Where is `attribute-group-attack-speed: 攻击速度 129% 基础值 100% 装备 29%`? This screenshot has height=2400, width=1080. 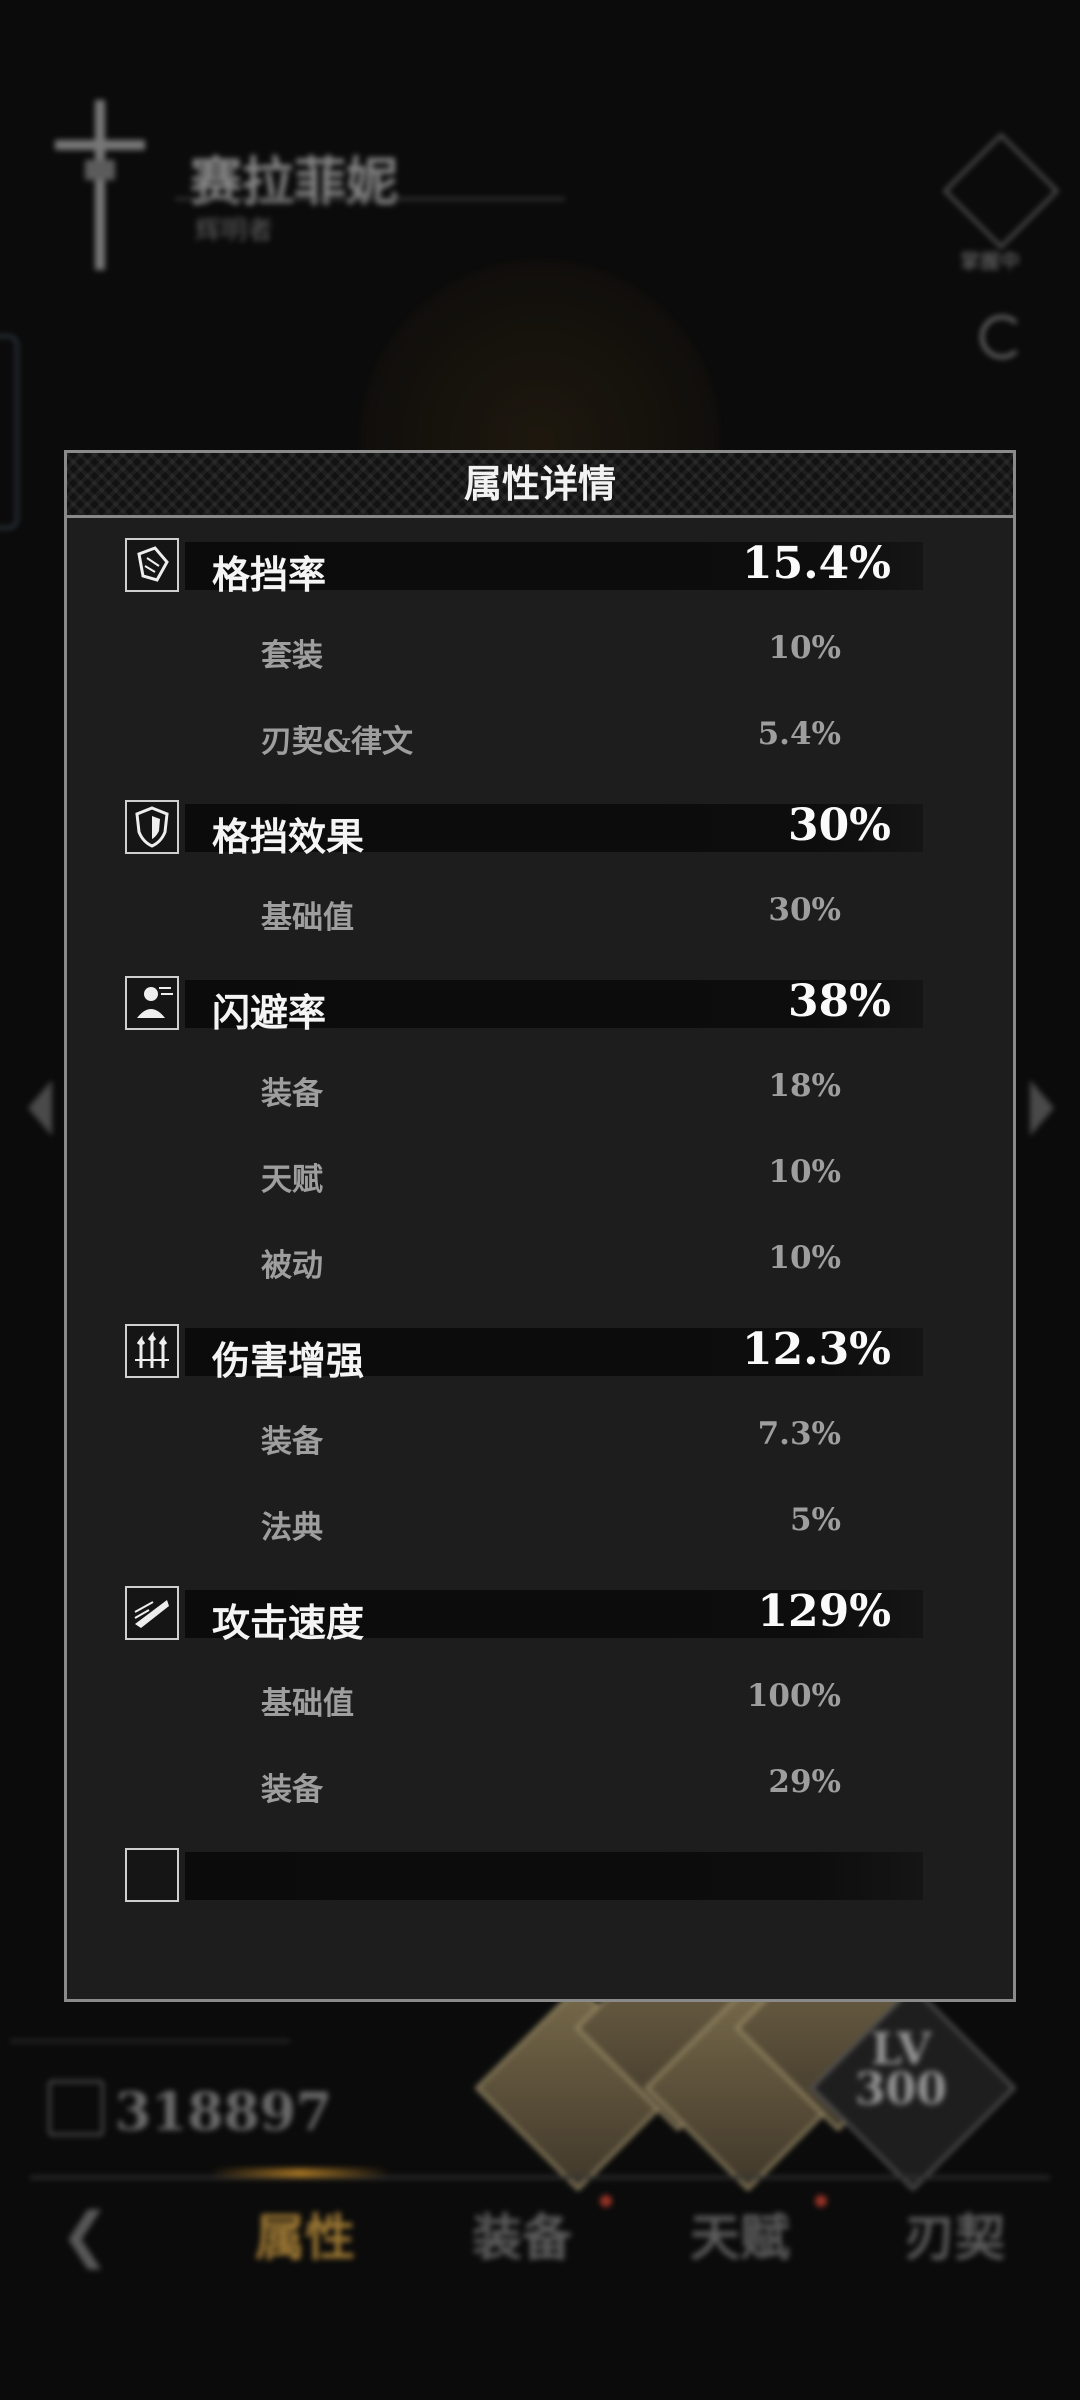
attribute-group-attack-speed: 攻击速度 129% 基础值 100% 装备 29% is located at coordinates (540, 1703).